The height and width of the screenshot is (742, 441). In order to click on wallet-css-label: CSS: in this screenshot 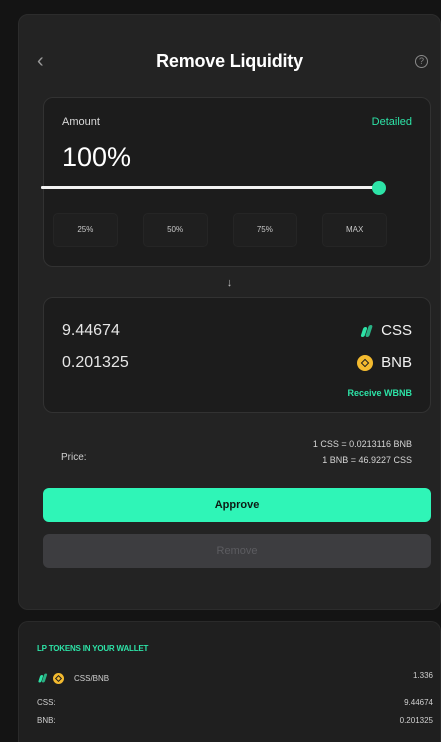, I will do `click(46, 702)`.